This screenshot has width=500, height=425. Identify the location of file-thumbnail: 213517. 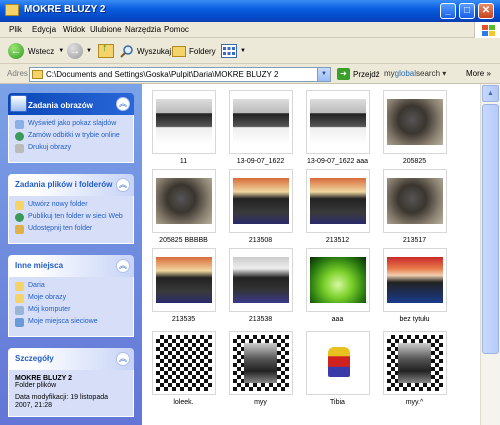
(414, 206).